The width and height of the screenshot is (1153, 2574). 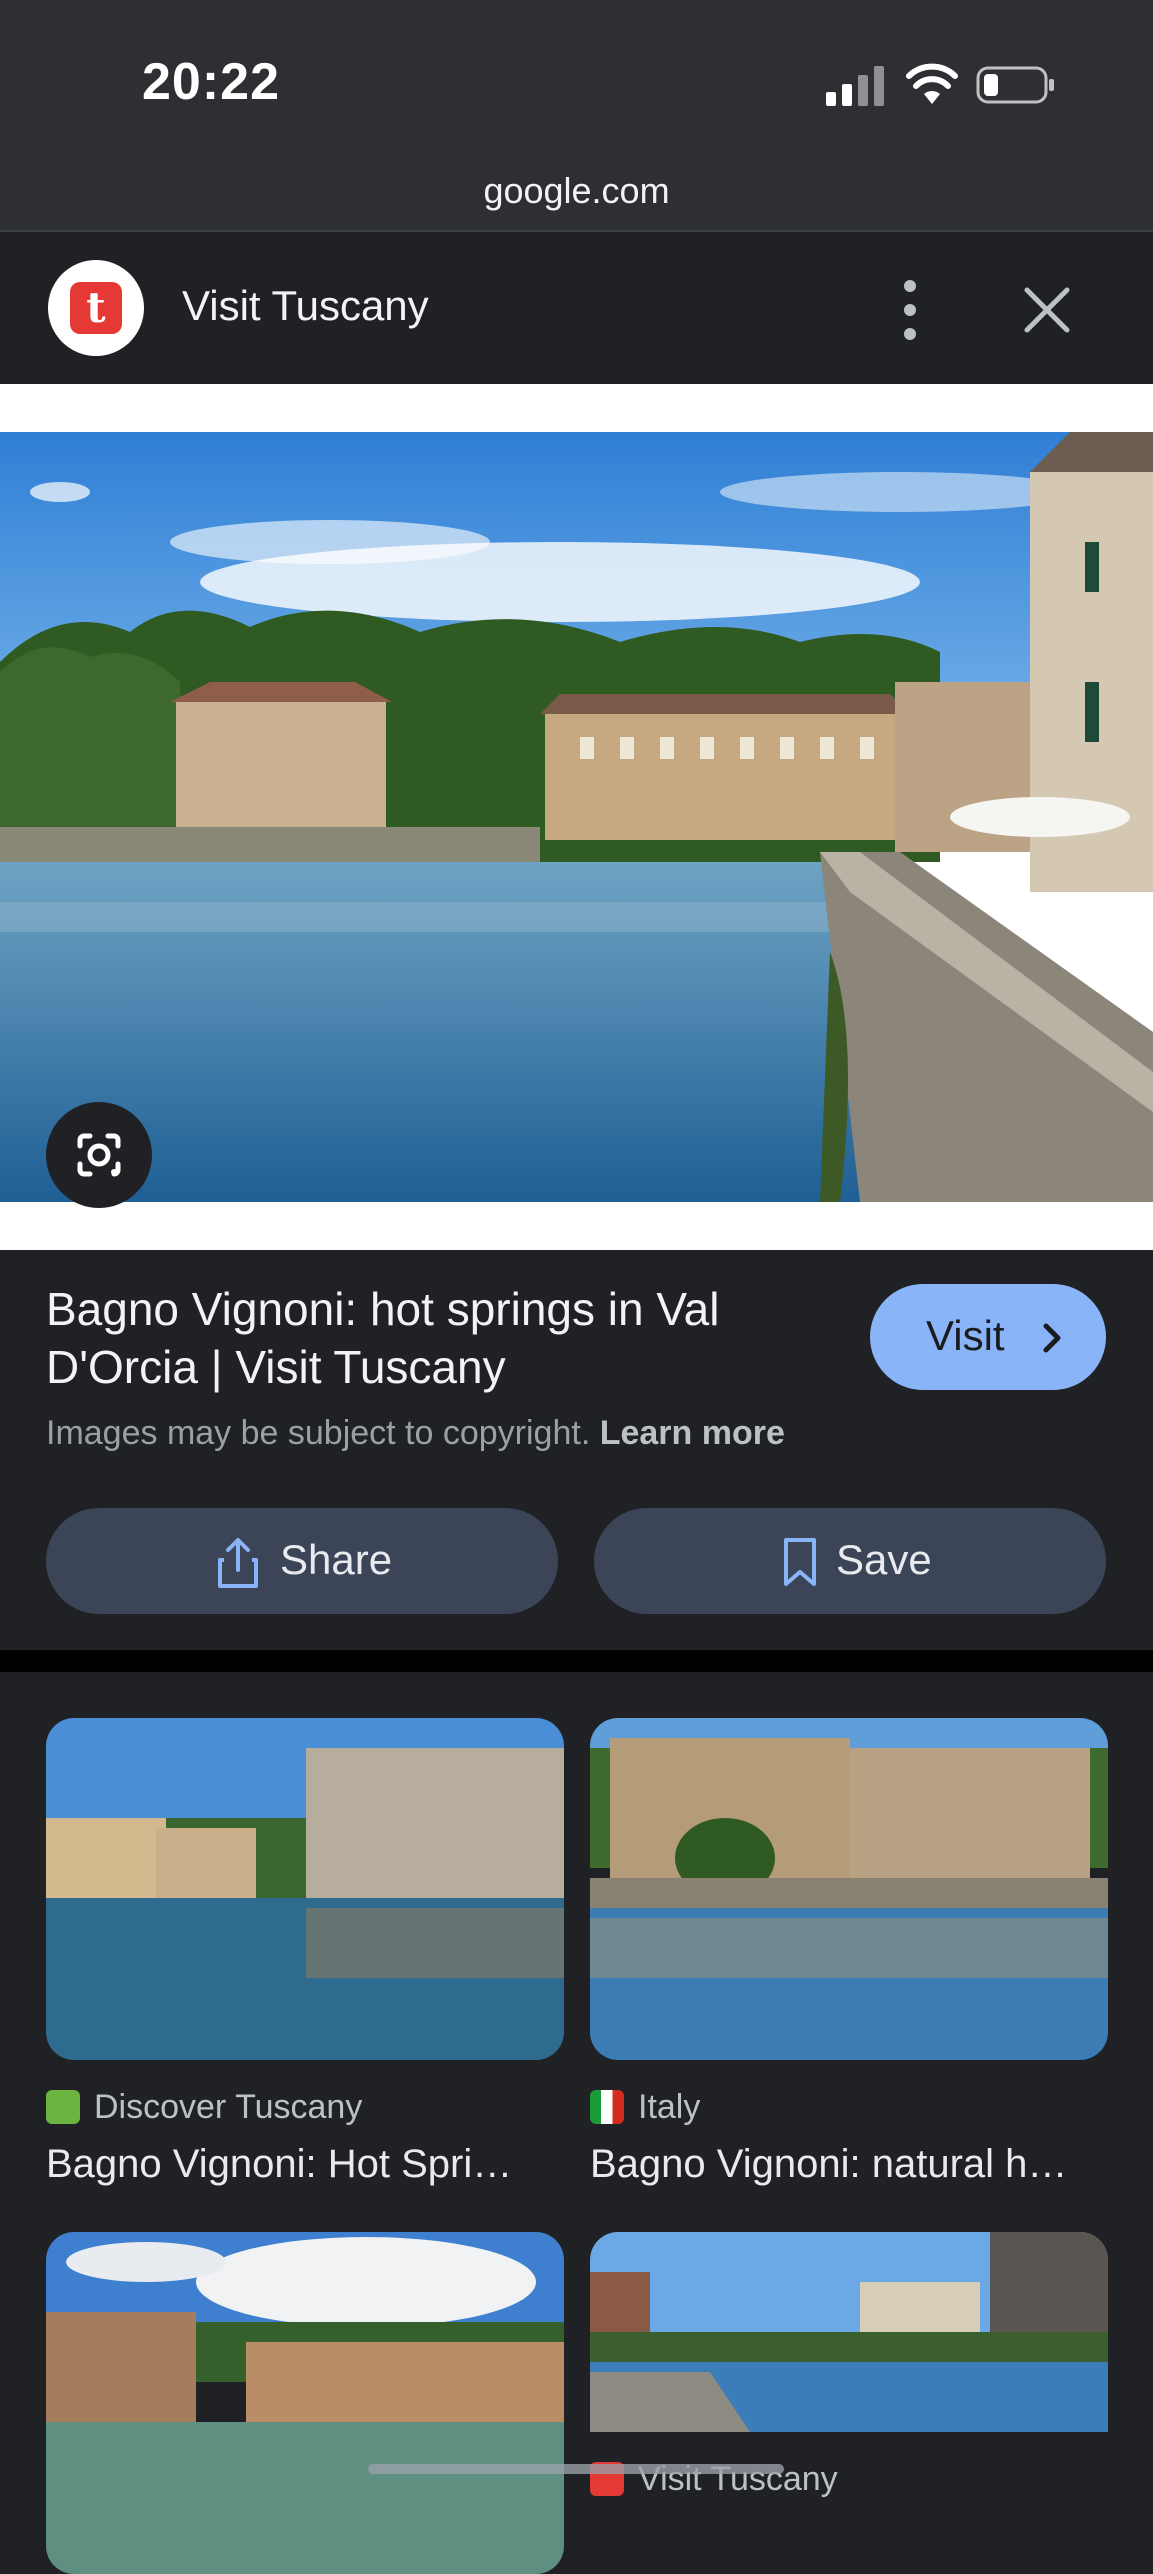 I want to click on source-logo: t, so click(x=96, y=308).